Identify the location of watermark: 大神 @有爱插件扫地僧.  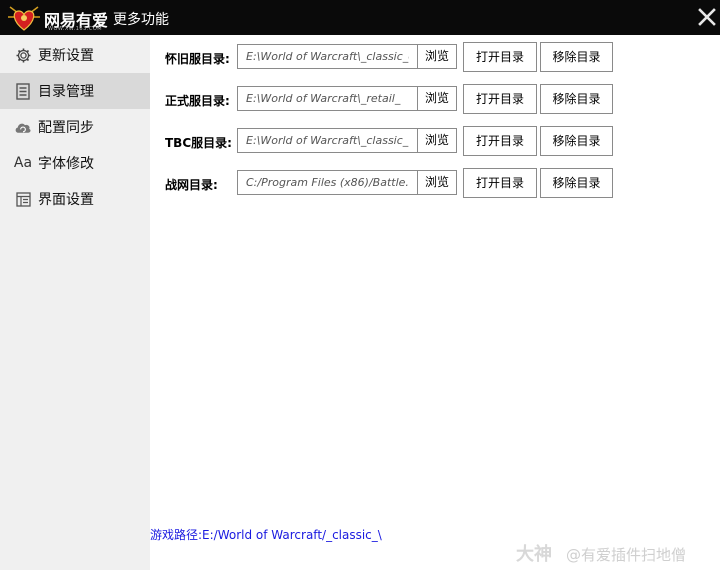
(601, 553).